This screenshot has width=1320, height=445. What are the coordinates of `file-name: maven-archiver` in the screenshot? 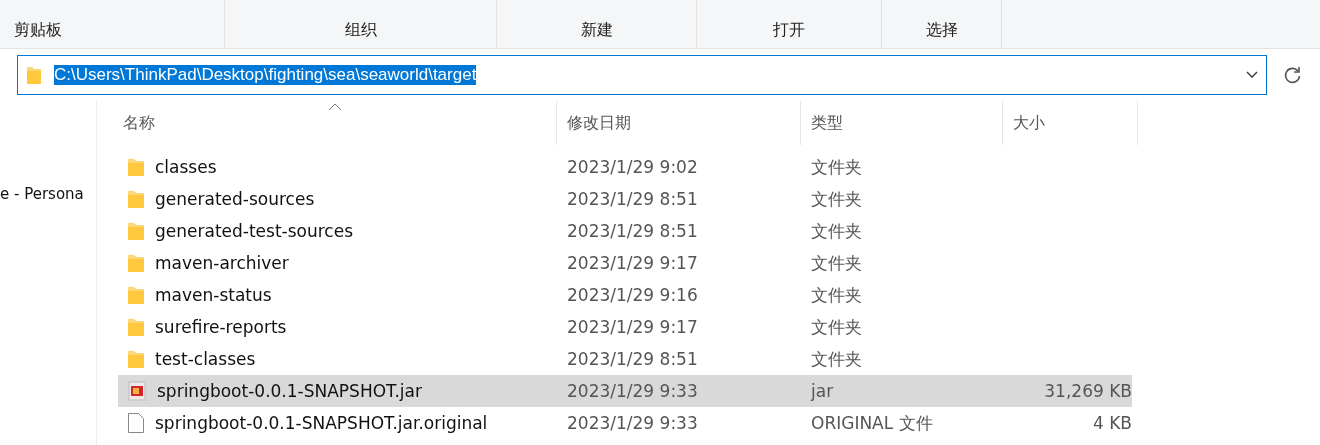 It's located at (222, 263).